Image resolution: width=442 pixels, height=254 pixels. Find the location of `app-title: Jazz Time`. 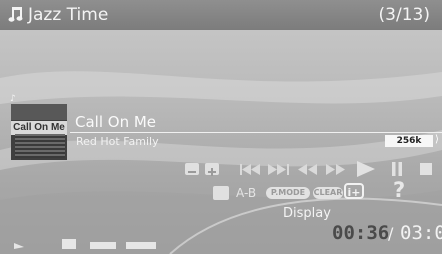

app-title: Jazz Time is located at coordinates (68, 15).